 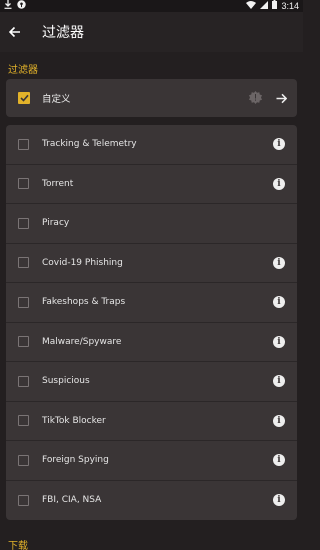 I want to click on signal-icon, so click(x=264, y=6).